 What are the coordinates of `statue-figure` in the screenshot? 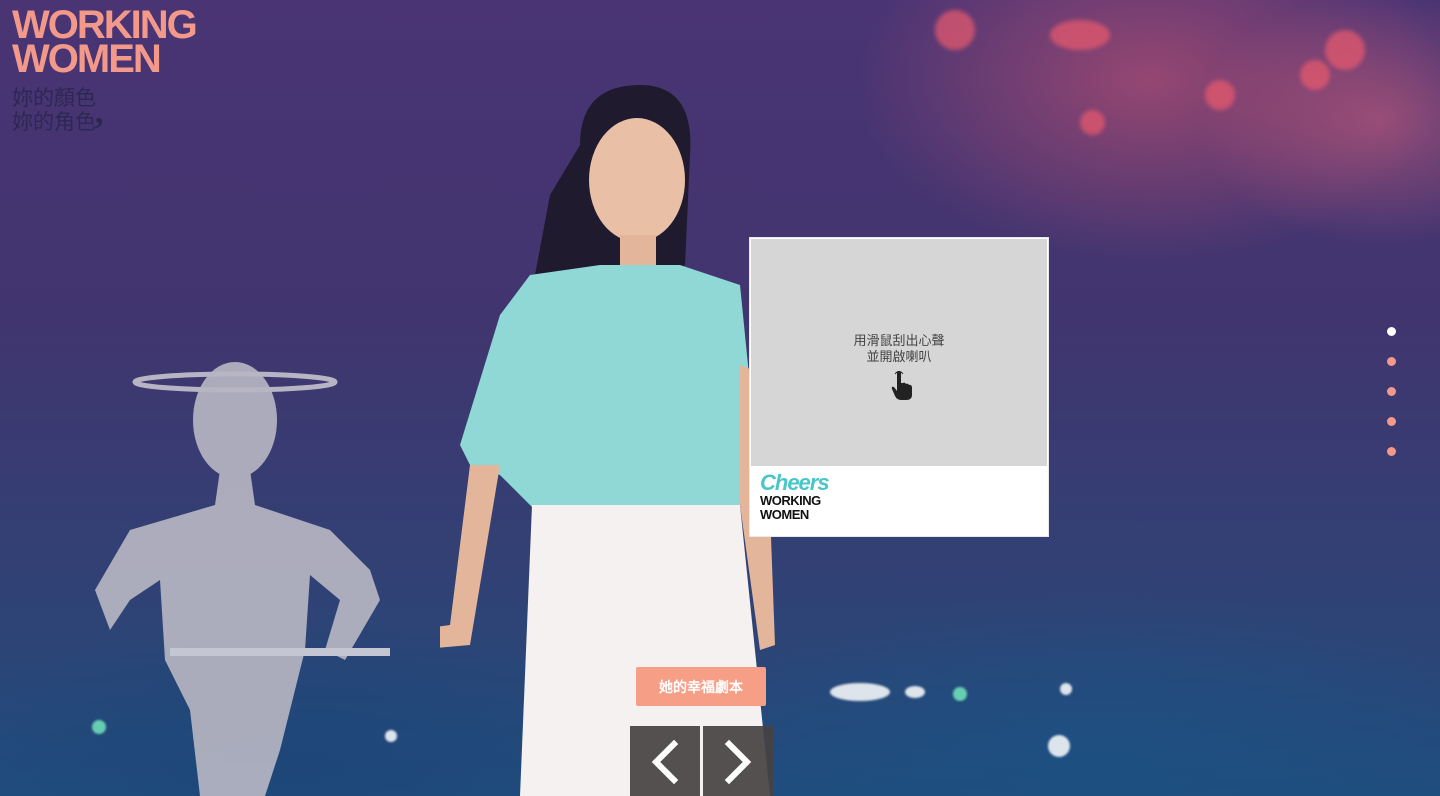 It's located at (242, 579).